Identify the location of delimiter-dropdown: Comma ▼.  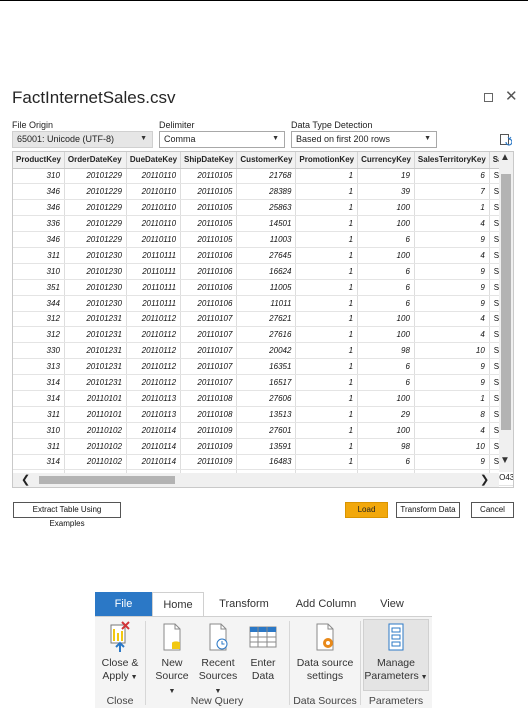
(222, 139).